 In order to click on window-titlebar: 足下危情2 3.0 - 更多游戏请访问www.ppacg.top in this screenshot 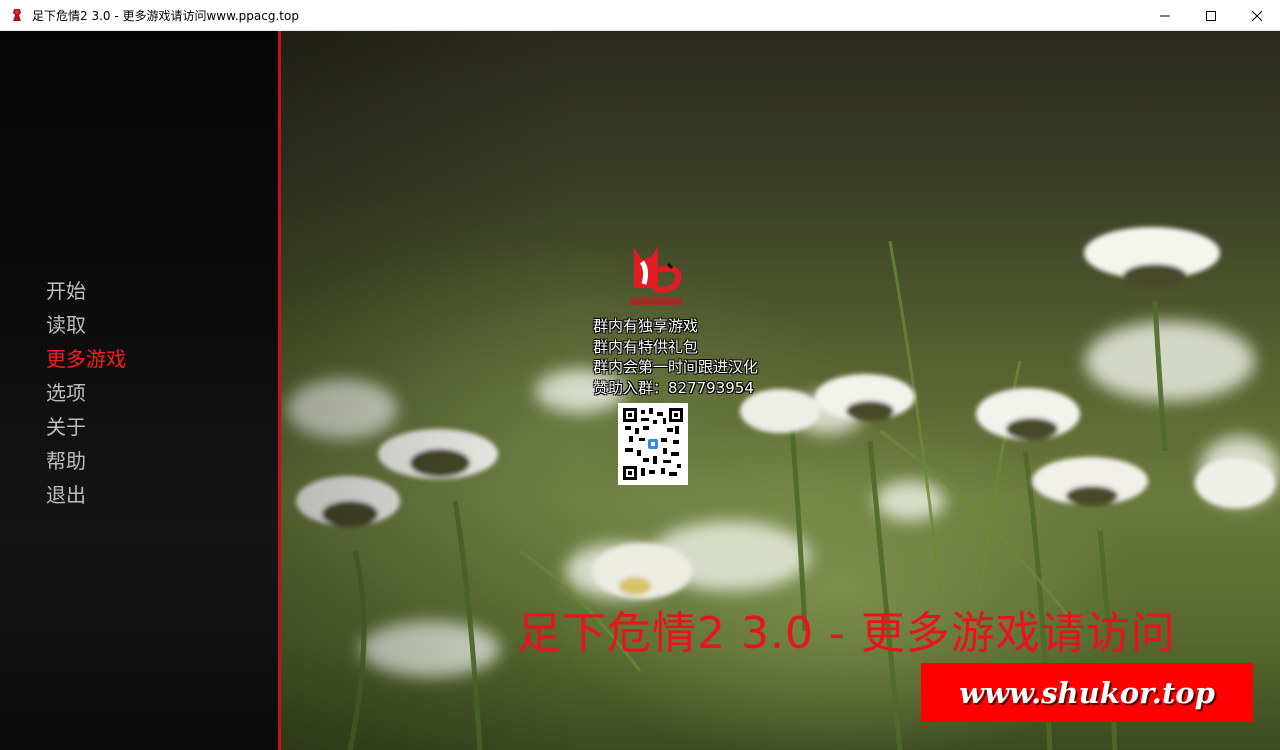, I will do `click(640, 15)`.